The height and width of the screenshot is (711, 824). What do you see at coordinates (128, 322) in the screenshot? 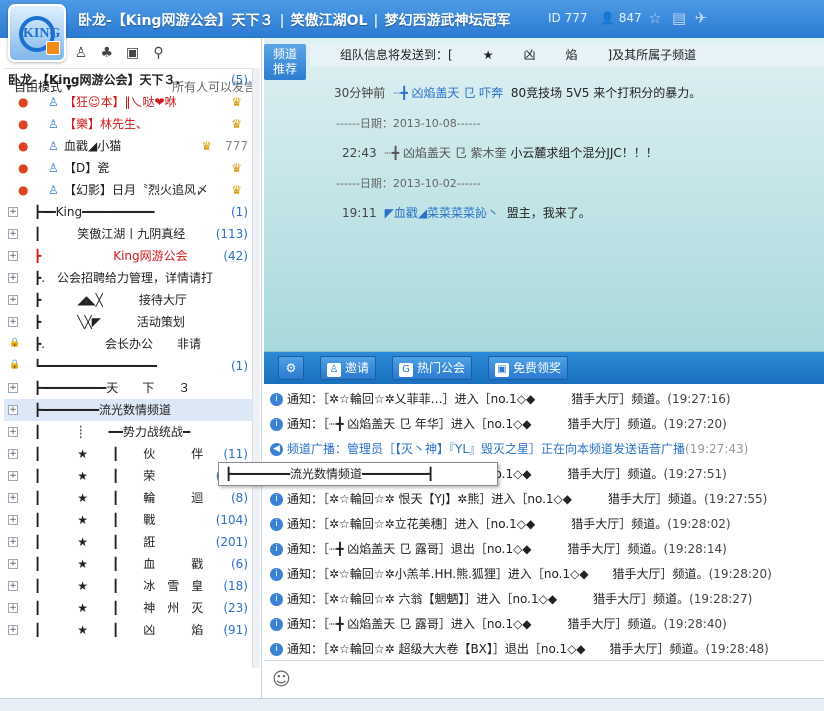
I see `tree-row: + ┣ ╲╳◤ 活动策划` at bounding box center [128, 322].